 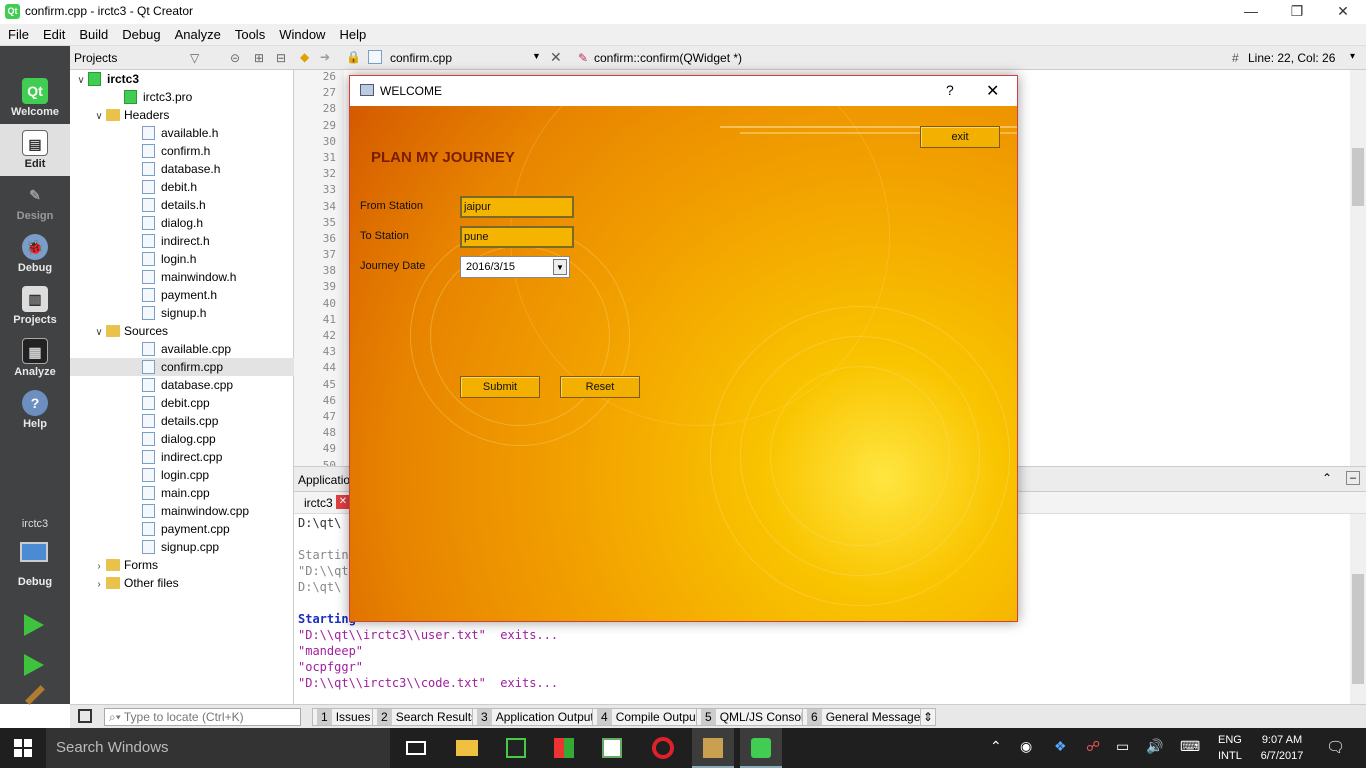 What do you see at coordinates (182, 421) in the screenshot?
I see `tree-file-details-cpp: details.cpp` at bounding box center [182, 421].